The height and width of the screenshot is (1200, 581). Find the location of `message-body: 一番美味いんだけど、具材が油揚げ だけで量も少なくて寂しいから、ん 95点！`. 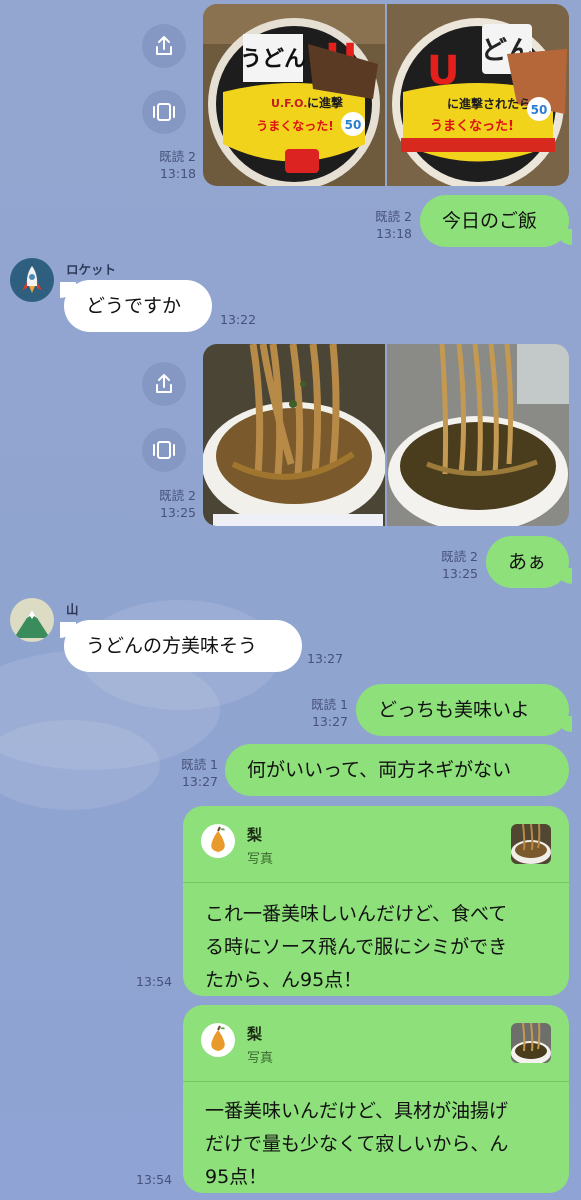

message-body: 一番美味いんだけど、具材が油揚げ だけで量も少なくて寂しいから、ん 95点！ is located at coordinates (356, 1144).